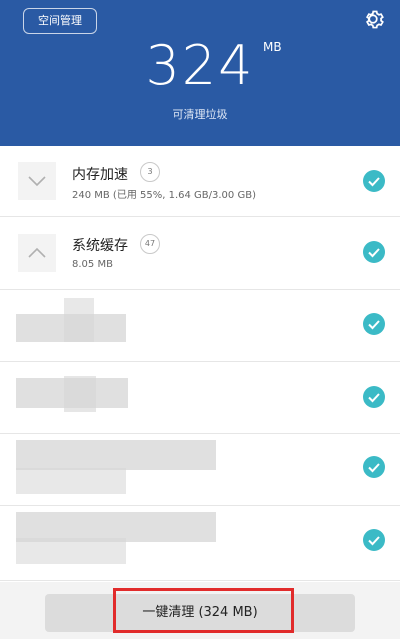 Image resolution: width=400 pixels, height=639 pixels. Describe the element at coordinates (200, 65) in the screenshot. I see `junk-amount: 324` at that location.